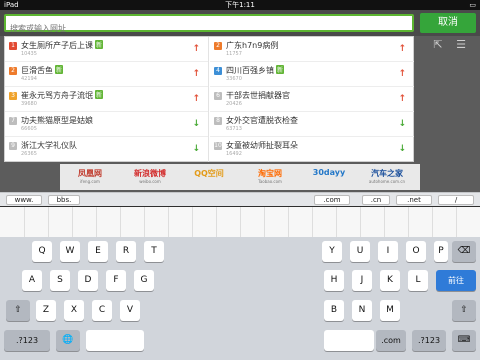 This screenshot has height=360, width=480. I want to click on key-c: C, so click(102, 310).